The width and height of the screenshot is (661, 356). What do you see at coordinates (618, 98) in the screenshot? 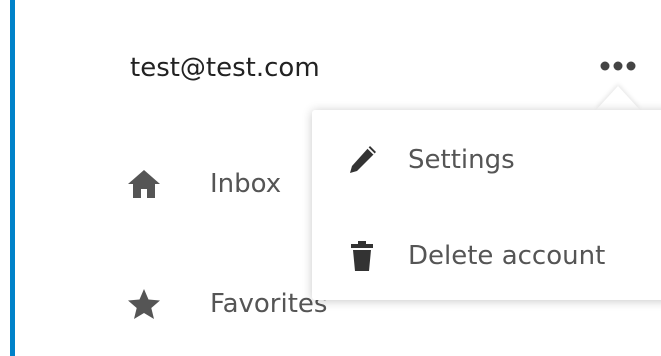
I see `popover-arrow` at bounding box center [618, 98].